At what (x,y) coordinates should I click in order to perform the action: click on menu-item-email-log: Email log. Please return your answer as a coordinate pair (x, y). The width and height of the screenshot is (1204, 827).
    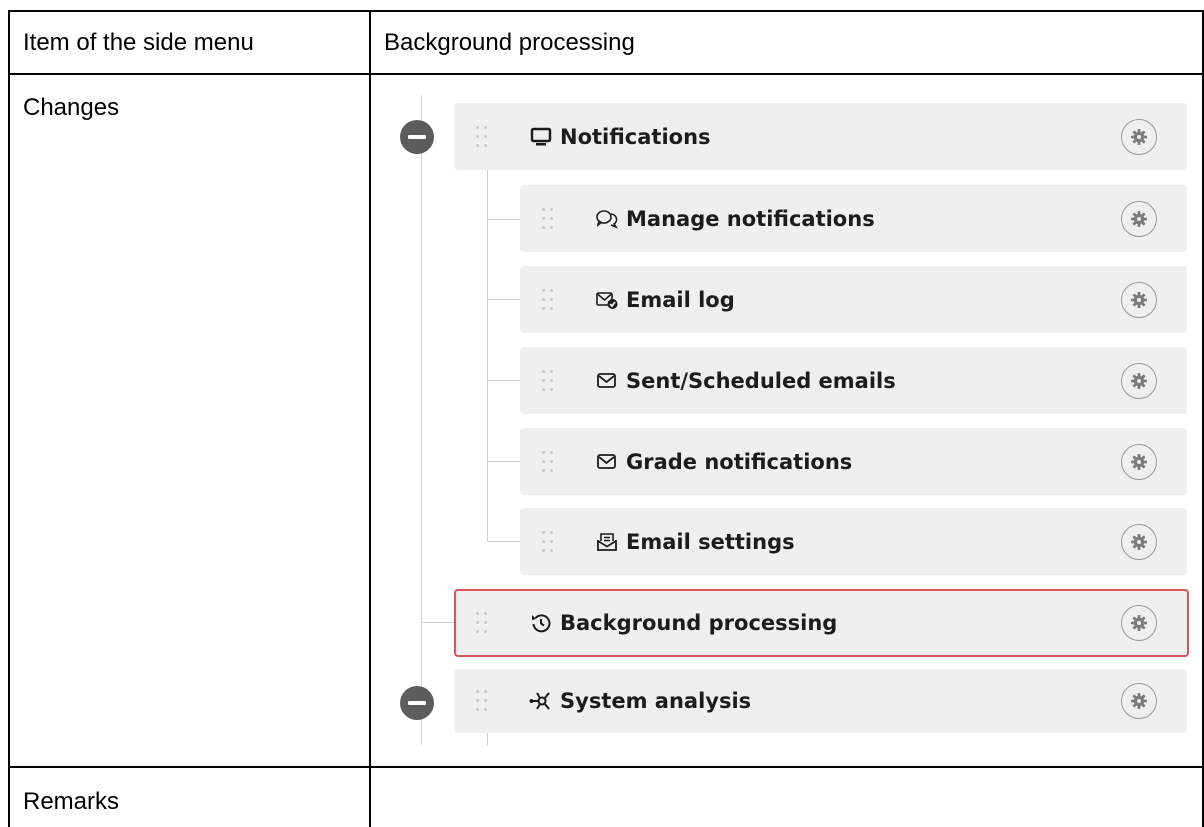
    Looking at the image, I should click on (853, 299).